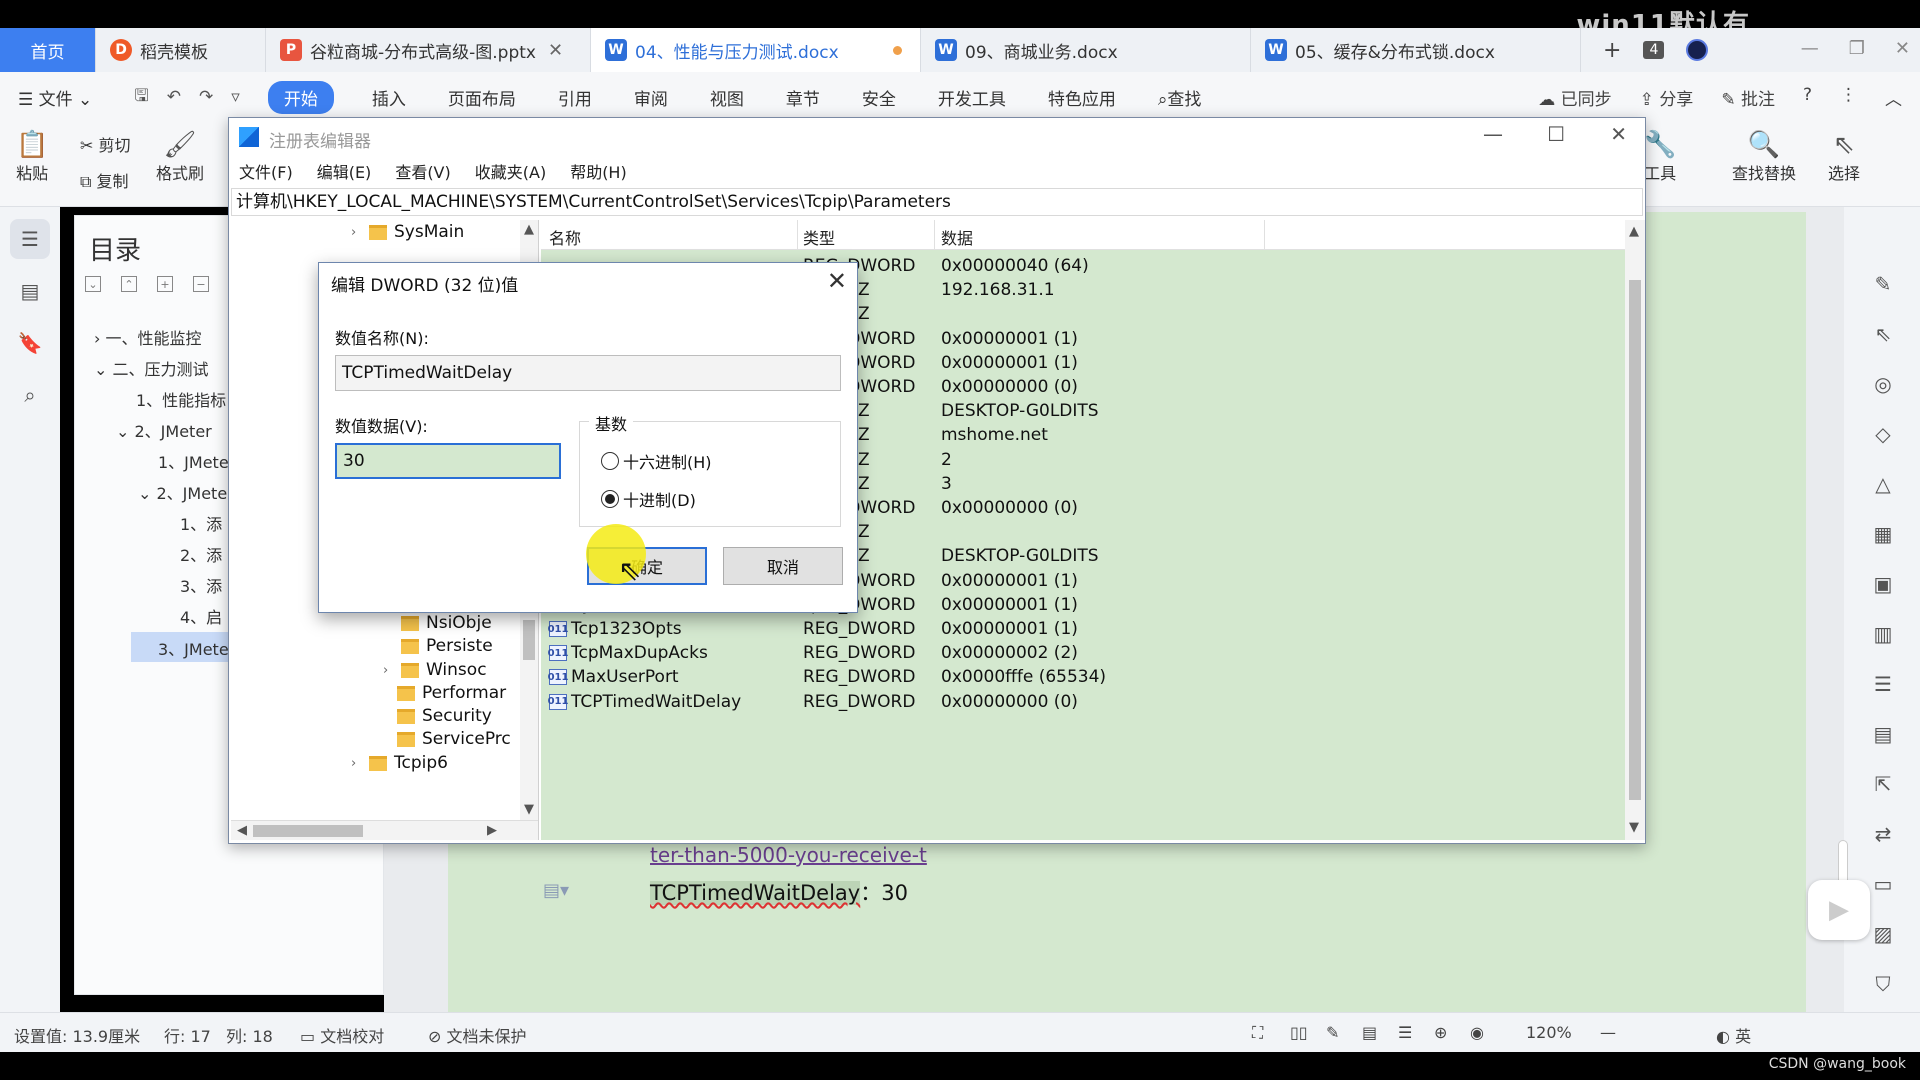 Image resolution: width=1920 pixels, height=1080 pixels. What do you see at coordinates (1857, 48) in the screenshot?
I see `restore-icon: ❐` at bounding box center [1857, 48].